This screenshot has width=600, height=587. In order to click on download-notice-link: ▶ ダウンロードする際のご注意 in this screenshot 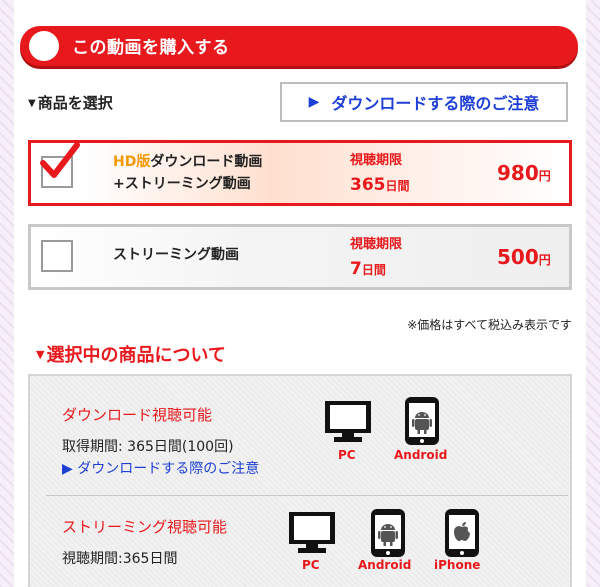, I will do `click(160, 468)`.